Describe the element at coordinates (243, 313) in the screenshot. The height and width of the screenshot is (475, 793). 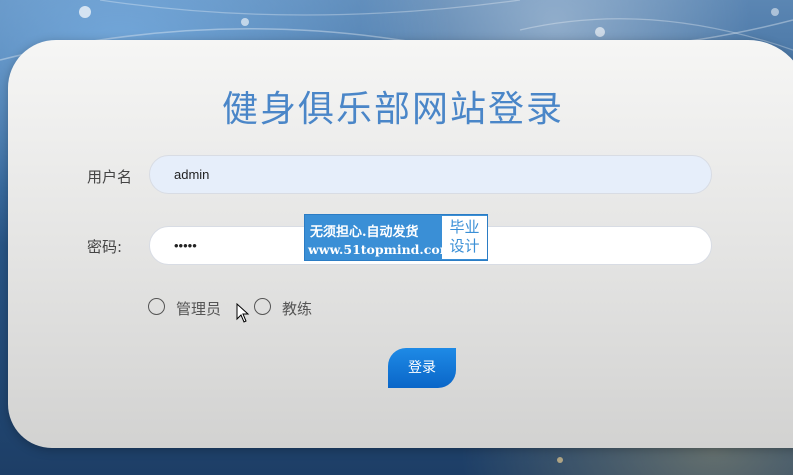
I see `mouse-cursor-icon` at that location.